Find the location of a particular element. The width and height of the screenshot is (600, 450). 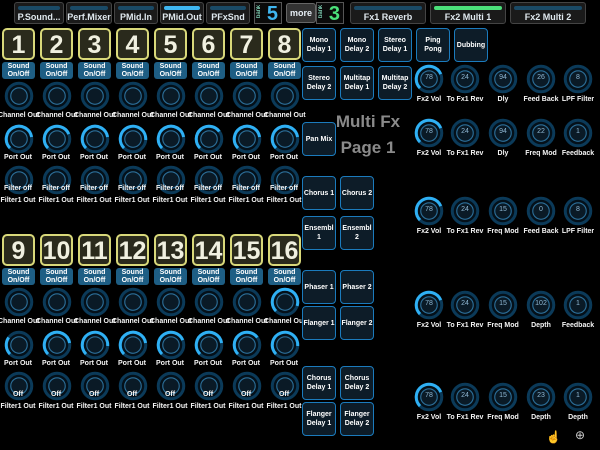

sound-toggle-16: Sound On/Off is located at coordinates (284, 276).